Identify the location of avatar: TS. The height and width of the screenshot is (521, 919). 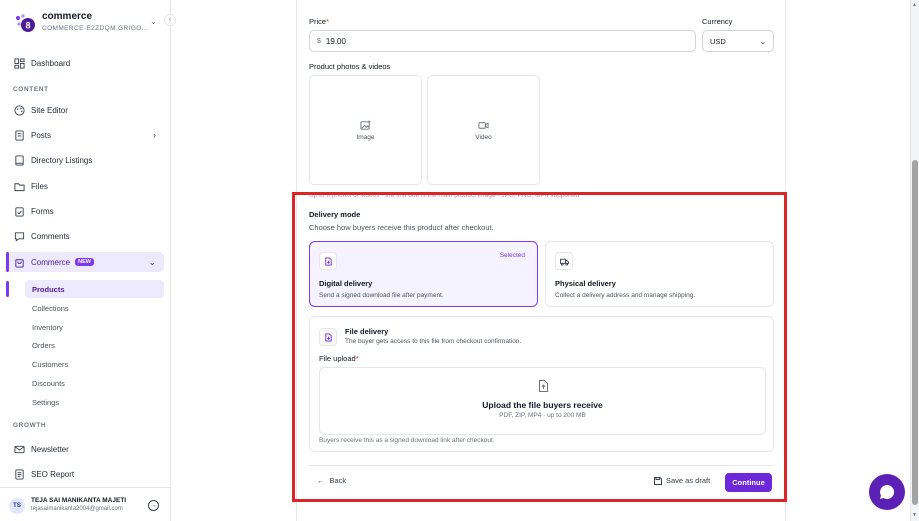
(17, 506).